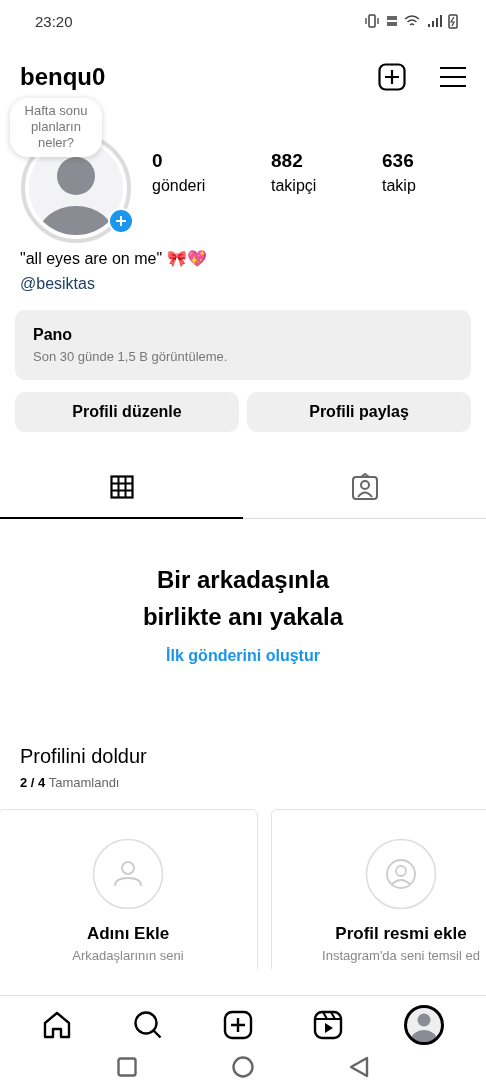 The image size is (486, 1080). I want to click on stat-count: 0, so click(158, 161).